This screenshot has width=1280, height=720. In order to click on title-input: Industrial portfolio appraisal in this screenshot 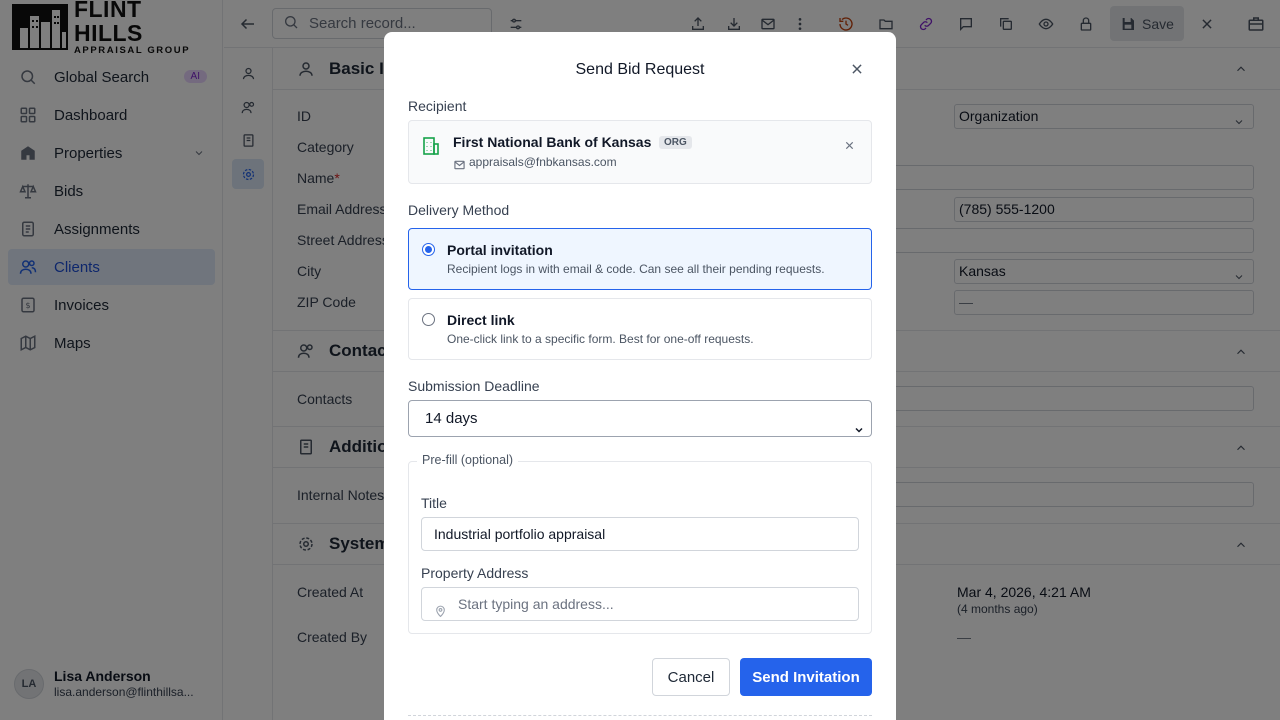, I will do `click(640, 534)`.